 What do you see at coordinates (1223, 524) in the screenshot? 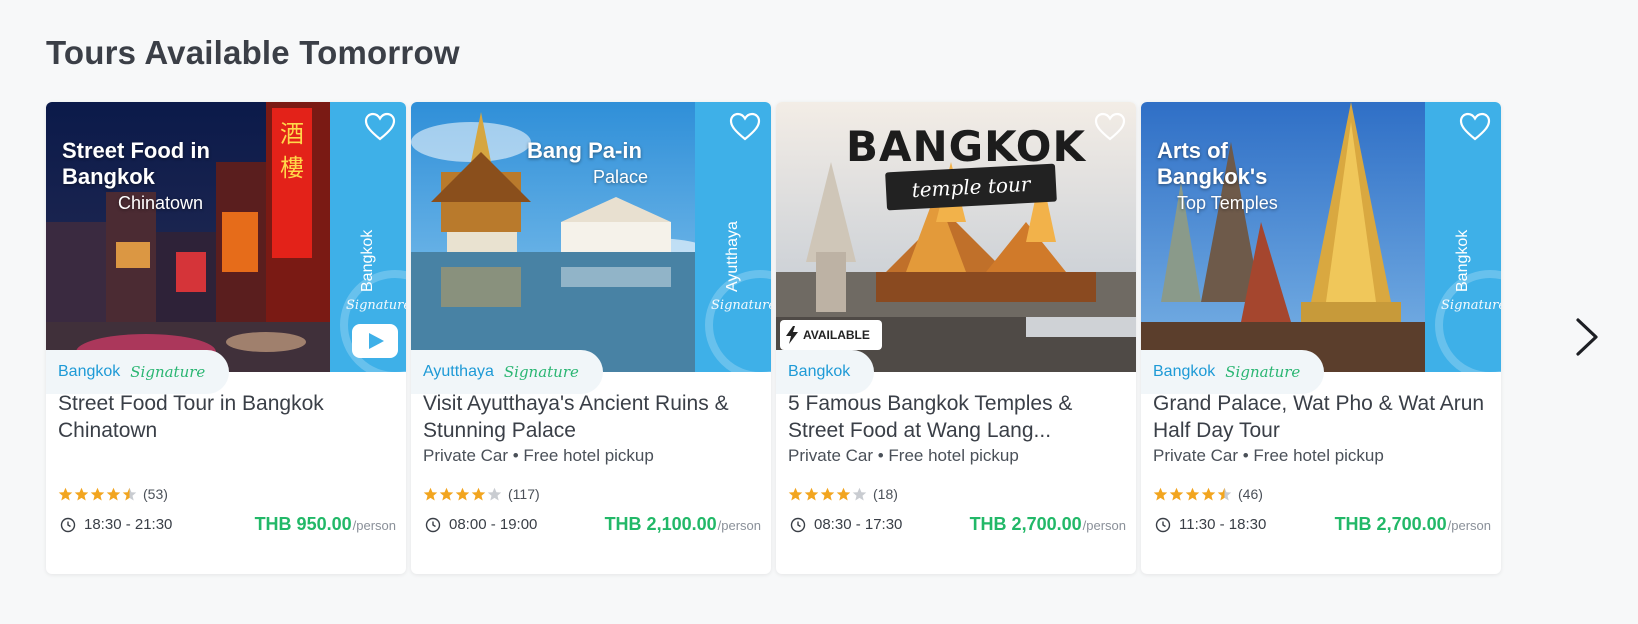
I see `time-range: 11:30 - 18:30` at bounding box center [1223, 524].